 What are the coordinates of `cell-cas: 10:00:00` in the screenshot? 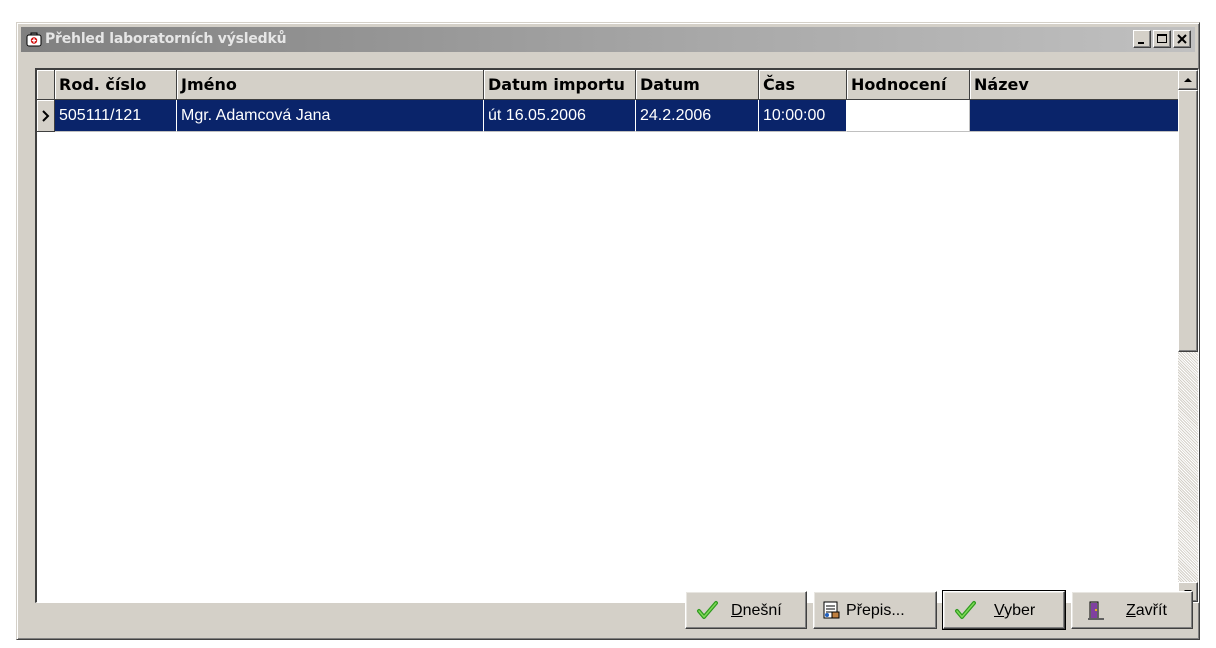 It's located at (803, 116).